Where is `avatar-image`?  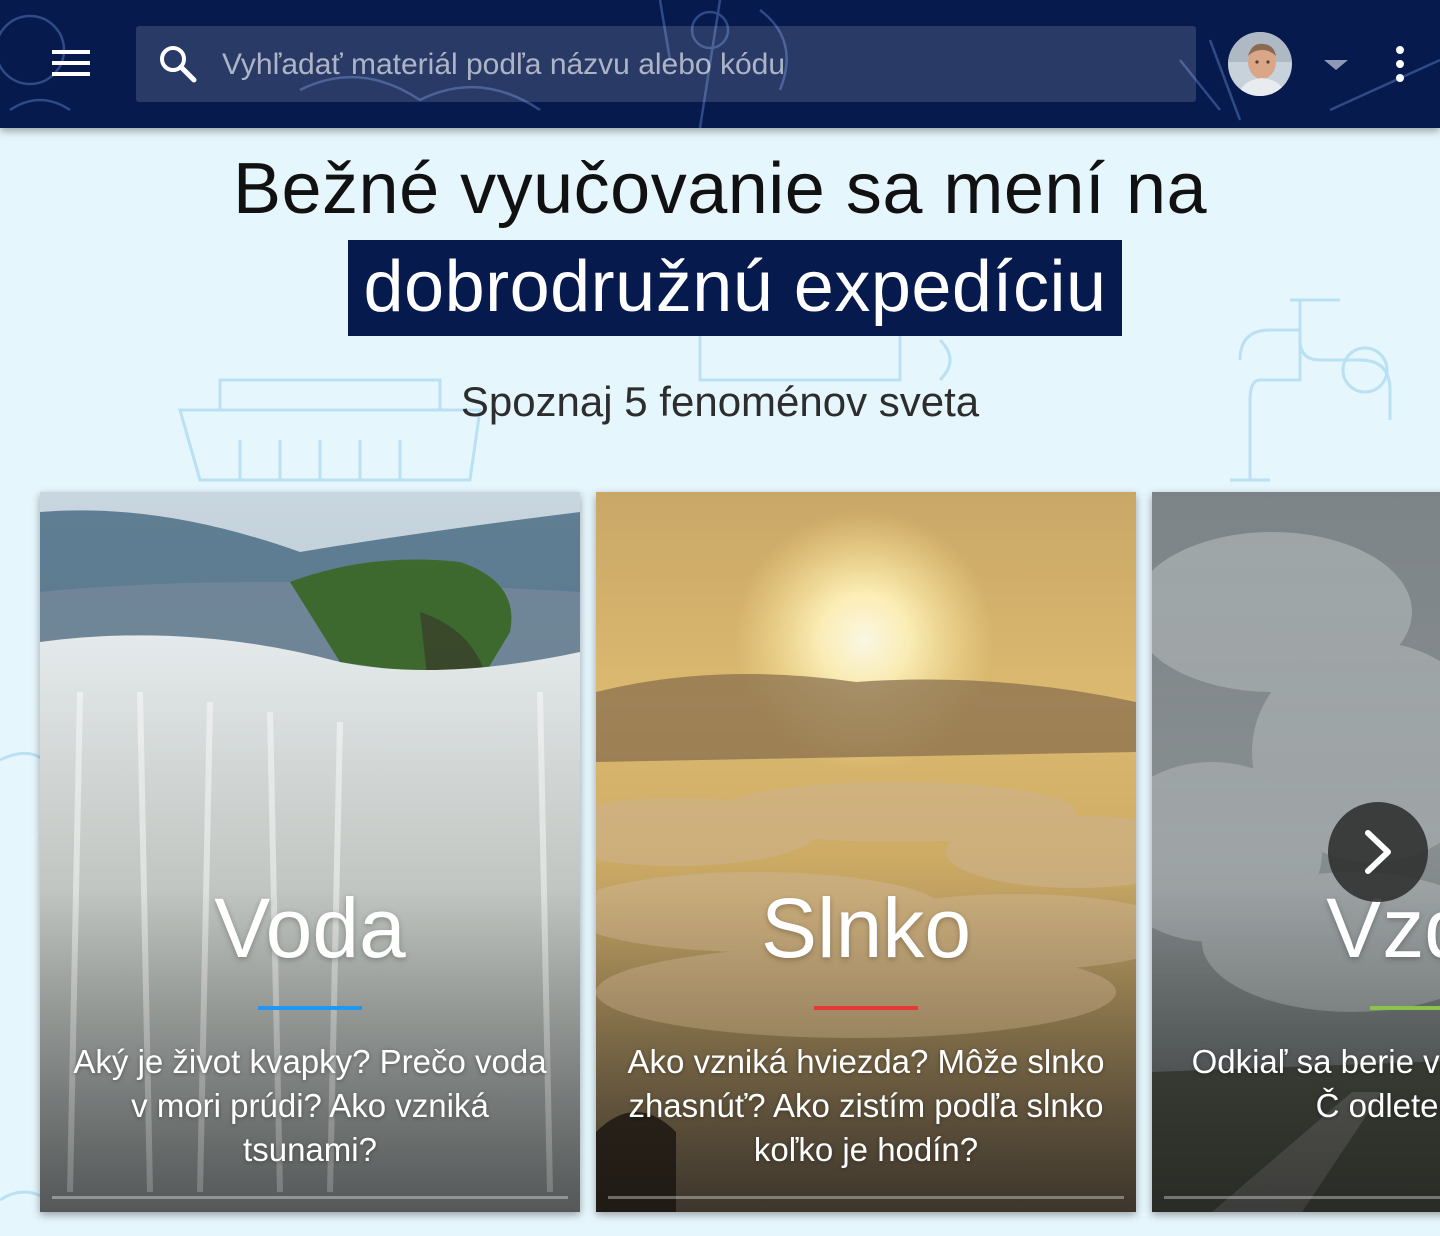 avatar-image is located at coordinates (1260, 64).